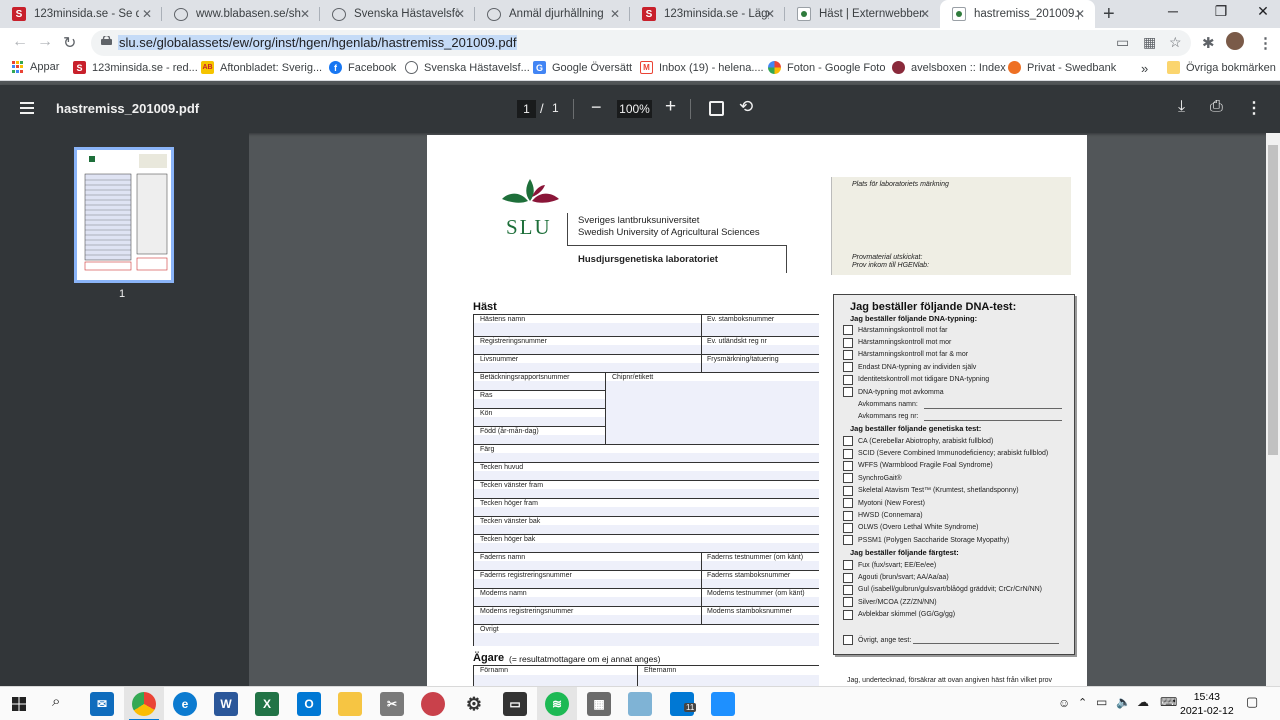 The image size is (1280, 720). I want to click on feedback-icon: ▭, so click(515, 704).